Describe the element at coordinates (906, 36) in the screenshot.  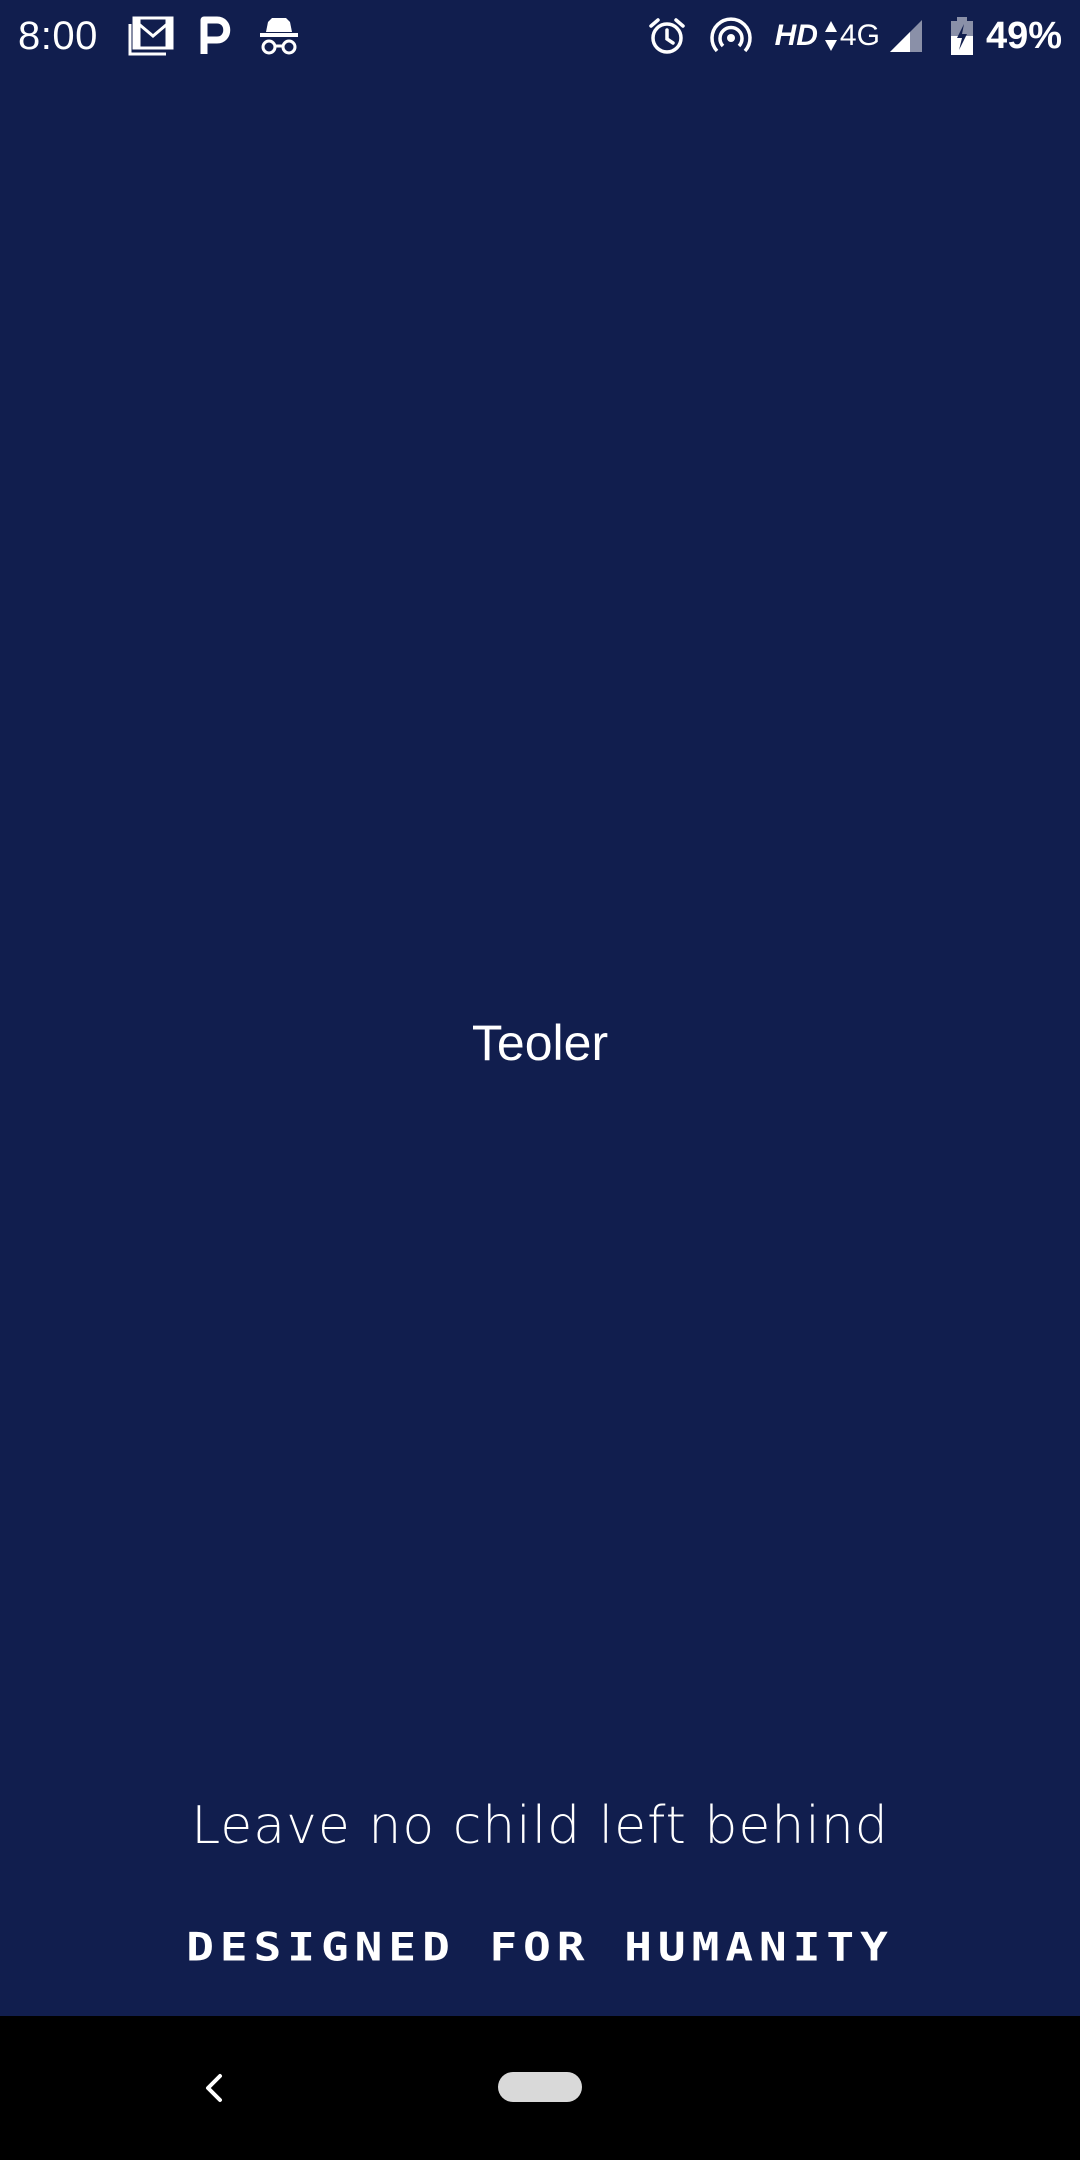
I see `signal-icon` at that location.